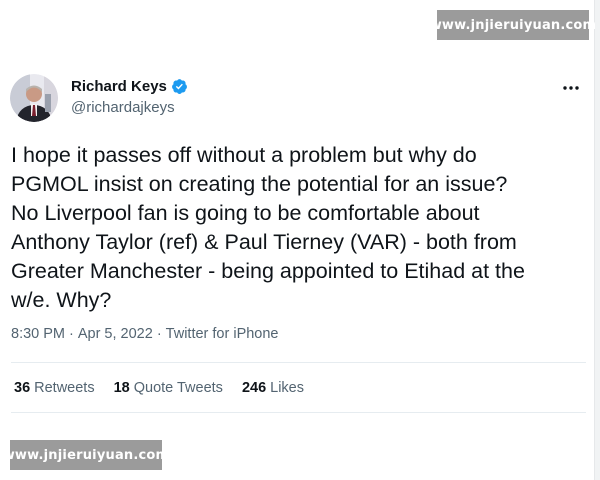 The height and width of the screenshot is (480, 600). What do you see at coordinates (38, 334) in the screenshot?
I see `tweet-time: 8:30 PM` at bounding box center [38, 334].